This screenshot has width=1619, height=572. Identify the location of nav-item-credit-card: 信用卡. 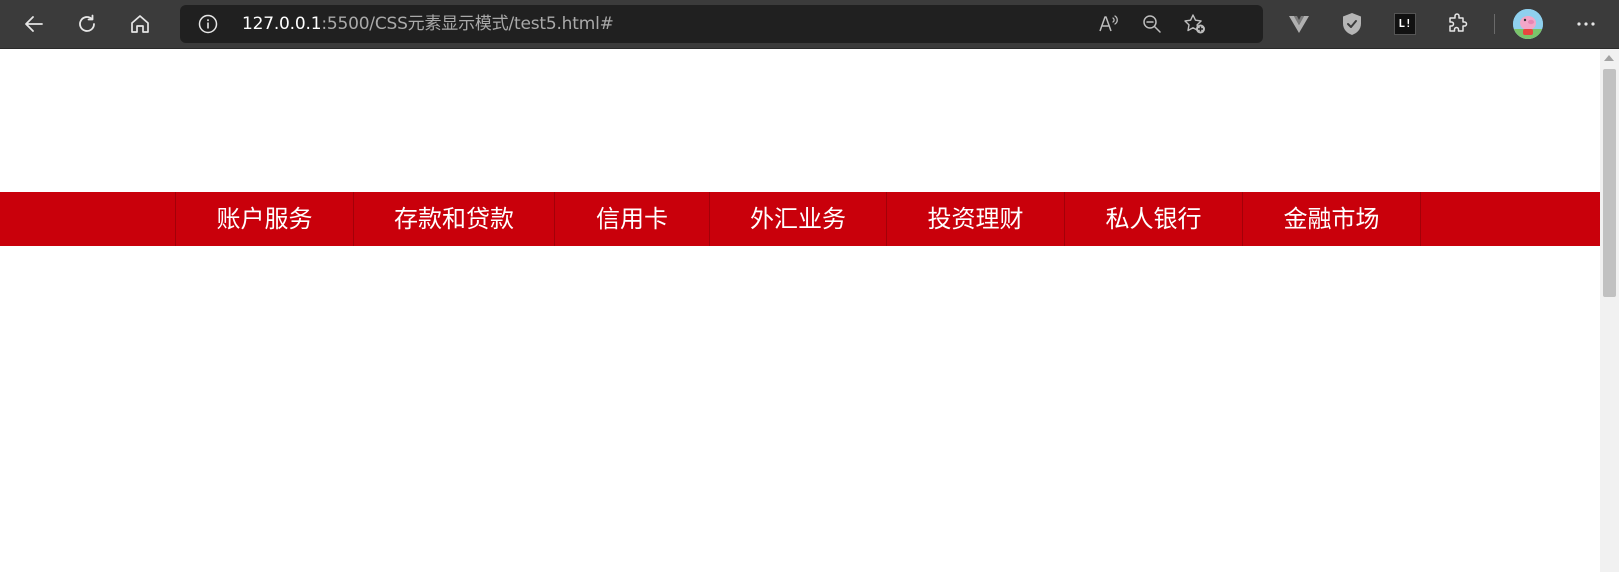
(632, 219).